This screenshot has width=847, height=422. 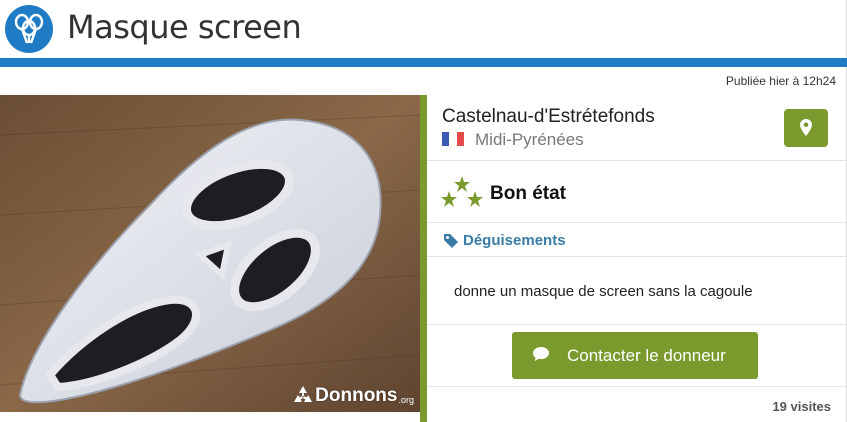 What do you see at coordinates (780, 81) in the screenshot?
I see `published-date: Publiée hier à 12h24` at bounding box center [780, 81].